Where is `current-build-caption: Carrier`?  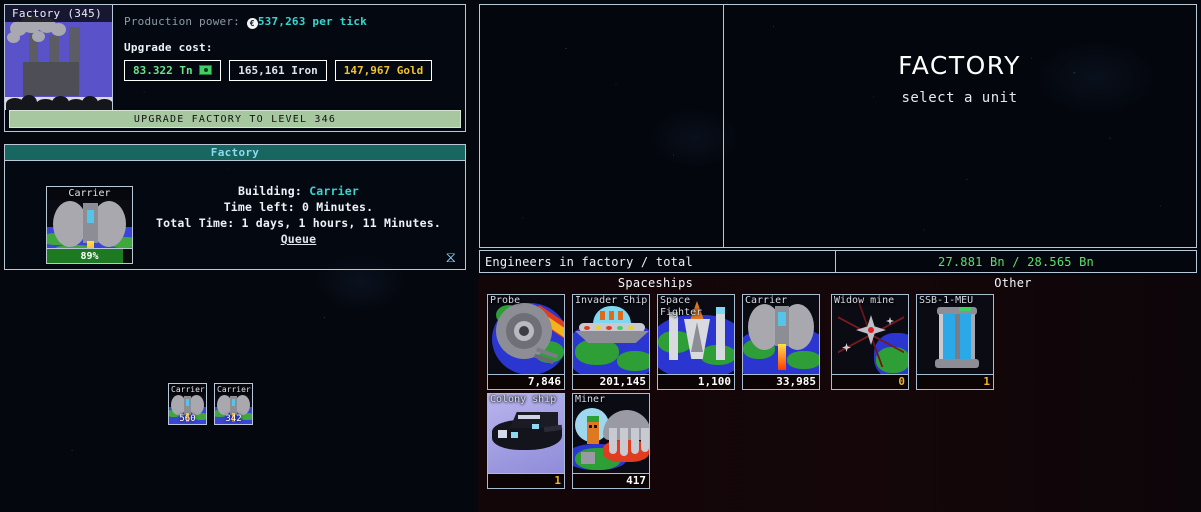
current-build-caption: Carrier is located at coordinates (89, 193).